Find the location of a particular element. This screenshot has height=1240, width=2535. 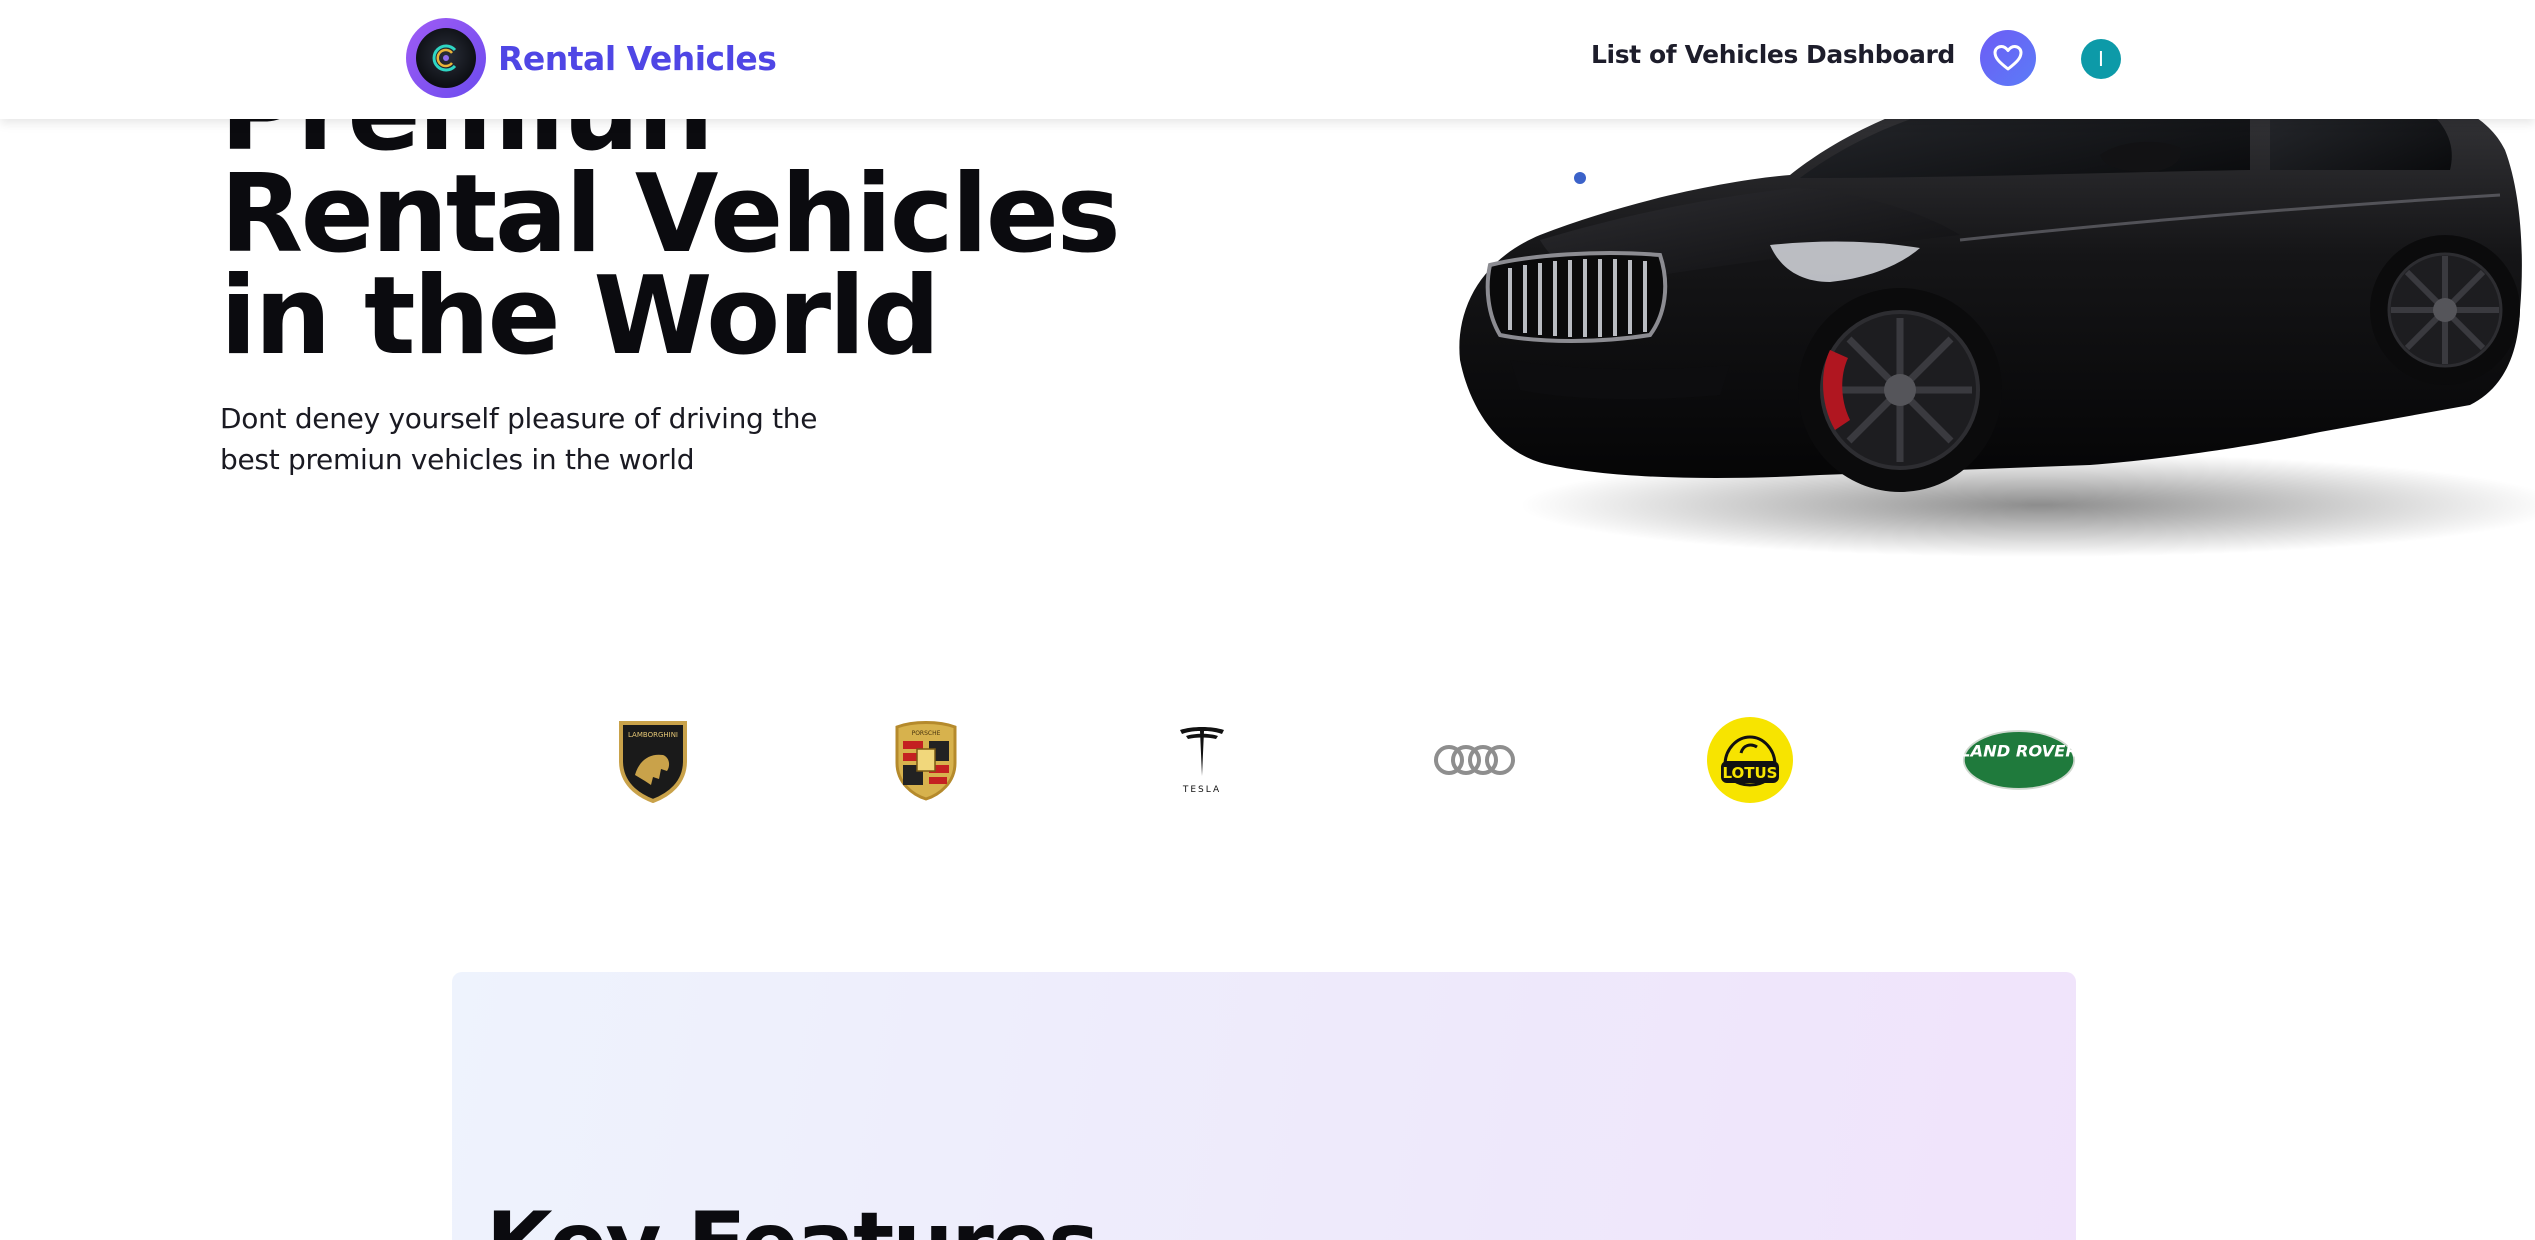

audi-logo-icon is located at coordinates (1476, 760).